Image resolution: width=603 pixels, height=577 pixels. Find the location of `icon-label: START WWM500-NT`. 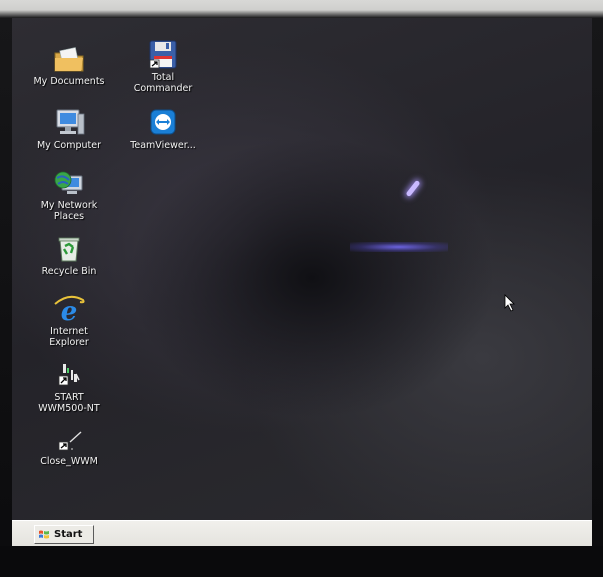

icon-label: START WWM500-NT is located at coordinates (69, 403).